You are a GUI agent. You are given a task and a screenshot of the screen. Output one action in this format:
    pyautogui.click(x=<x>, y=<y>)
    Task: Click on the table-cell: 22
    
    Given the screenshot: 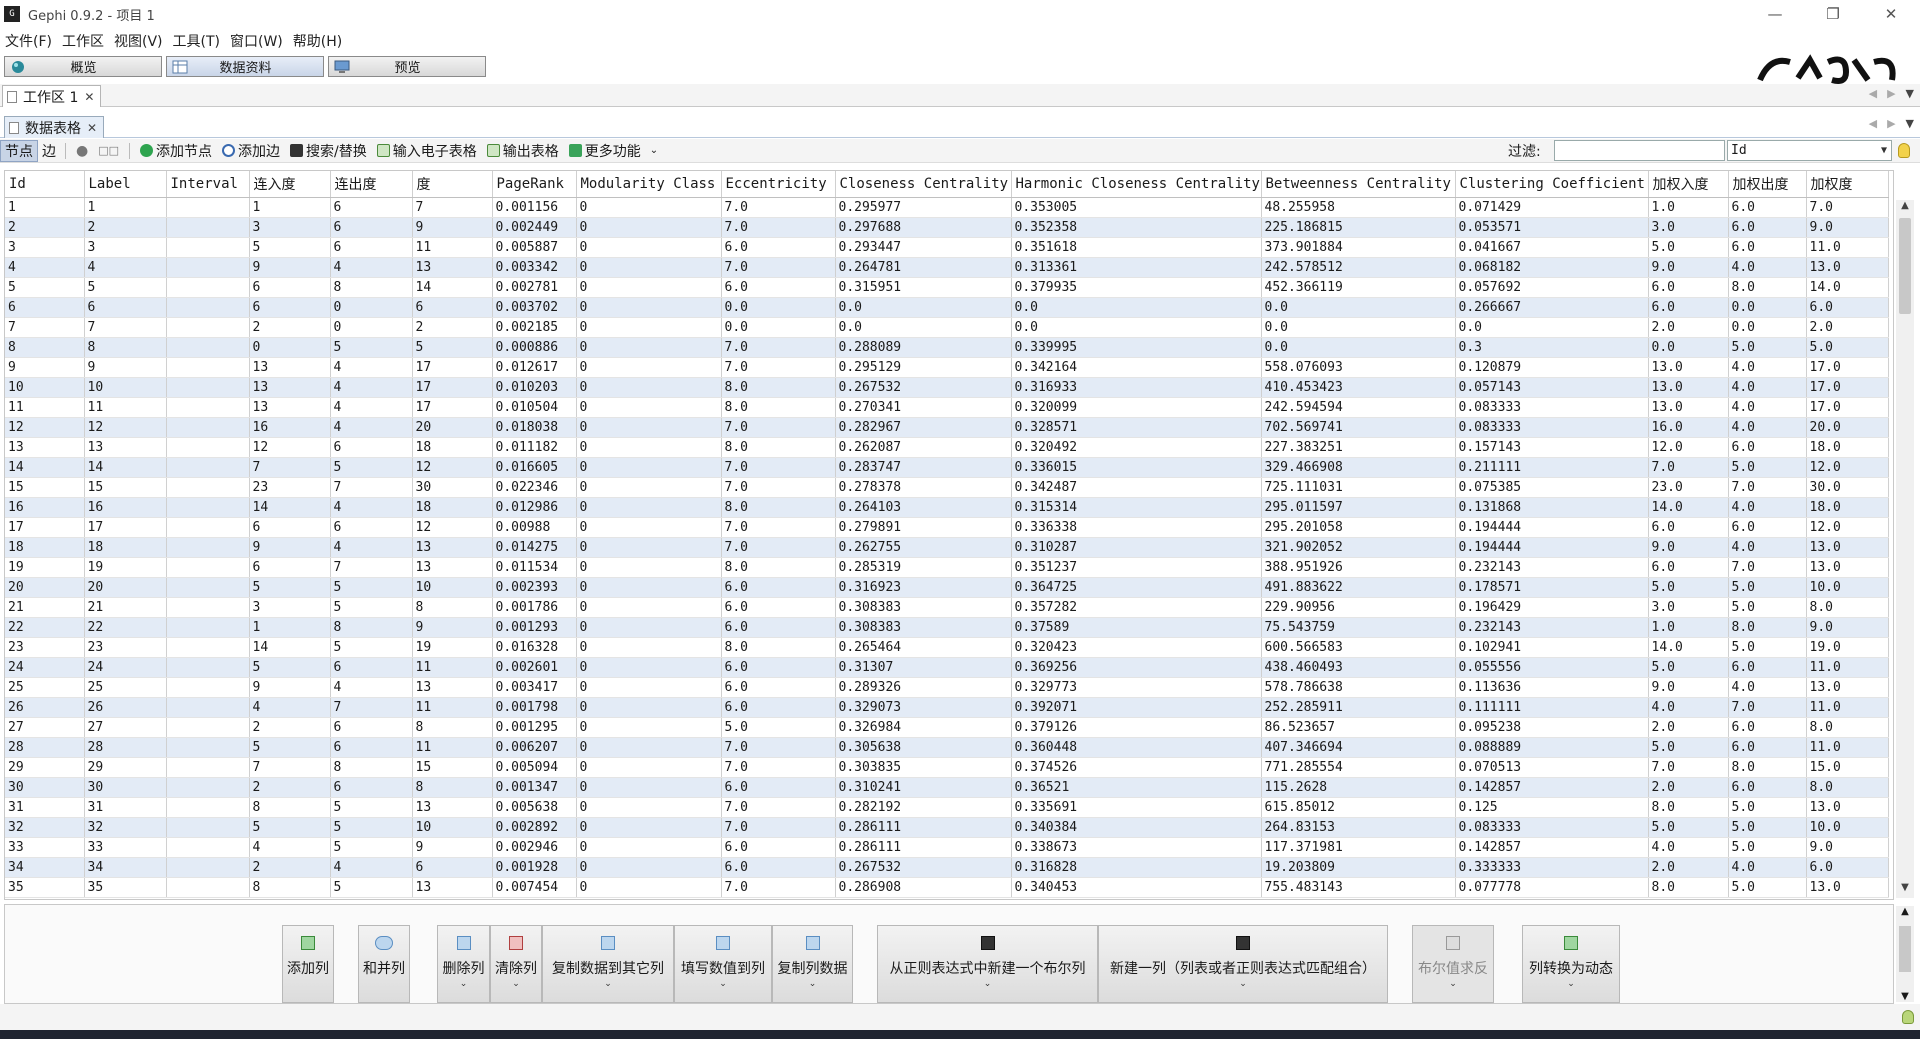 What is the action you would take?
    pyautogui.click(x=45, y=627)
    